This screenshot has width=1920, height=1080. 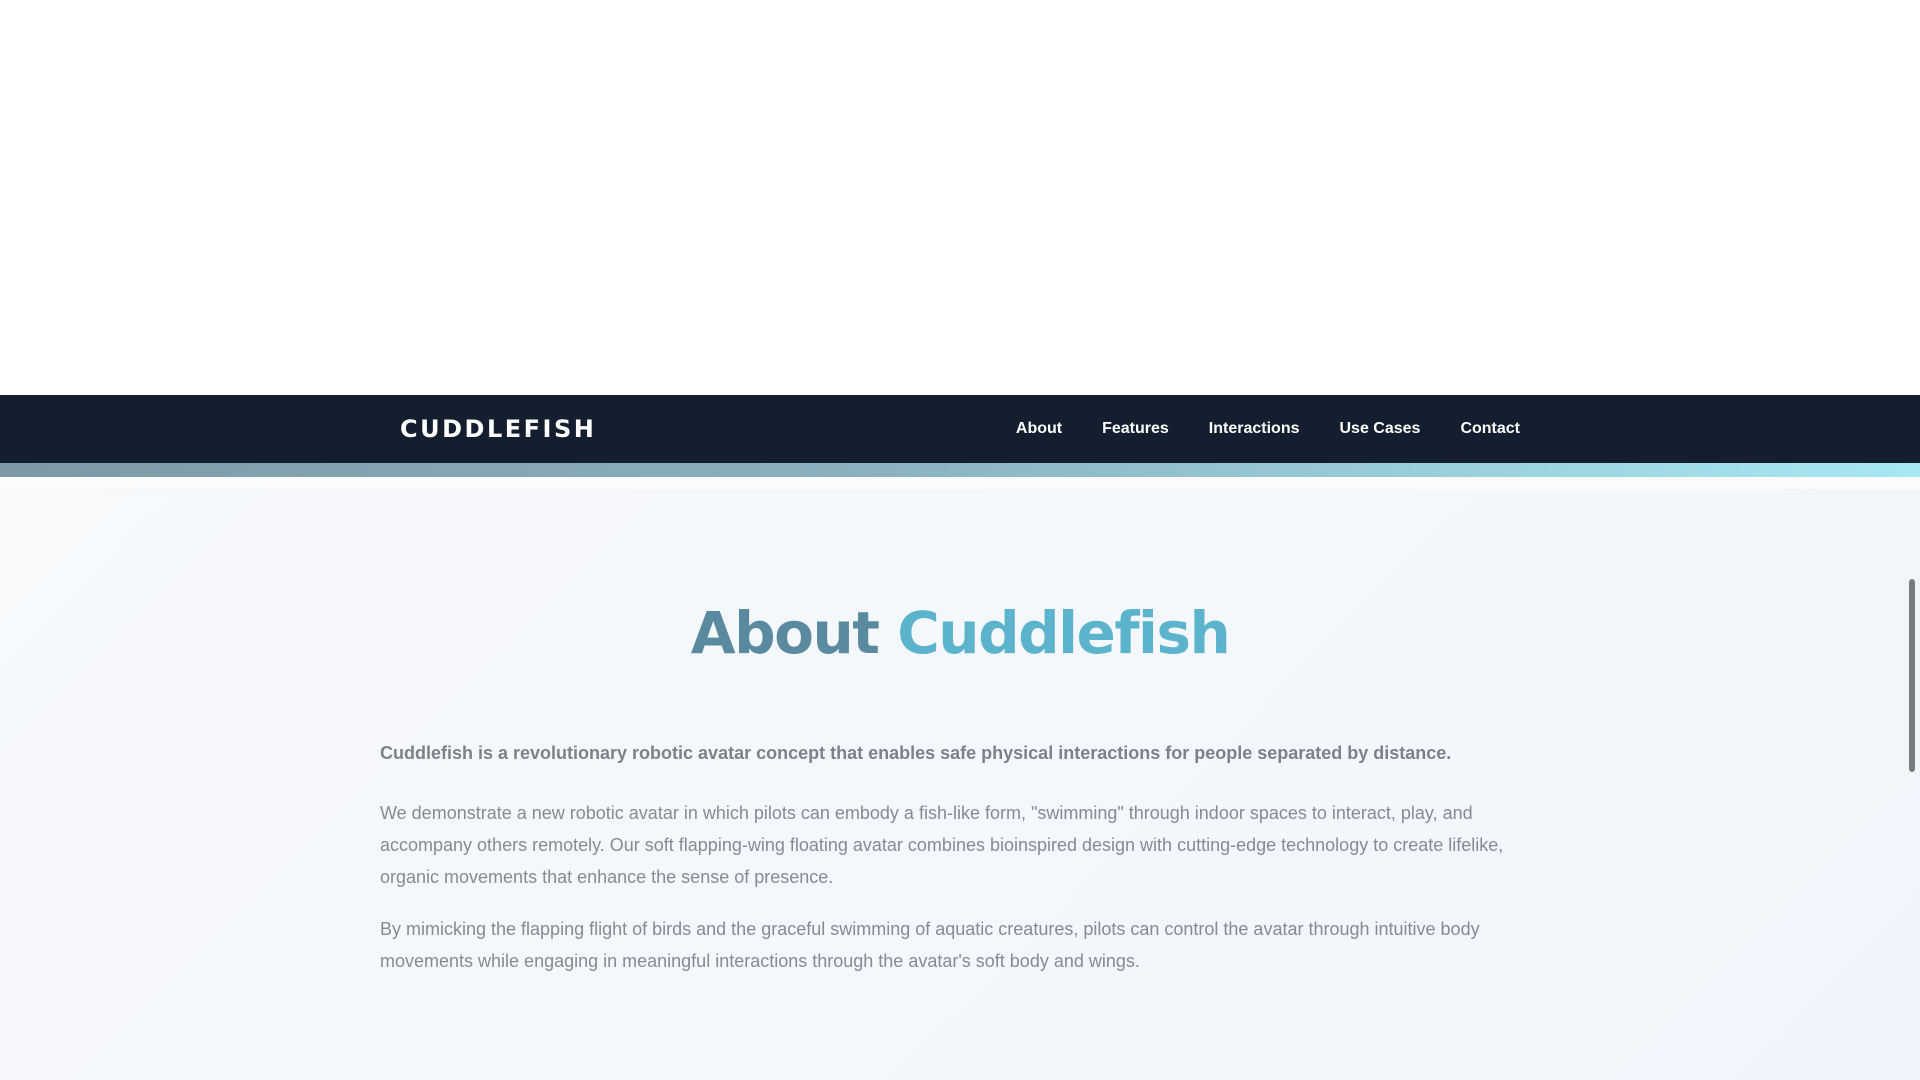 I want to click on gradient-divider, so click(x=960, y=470).